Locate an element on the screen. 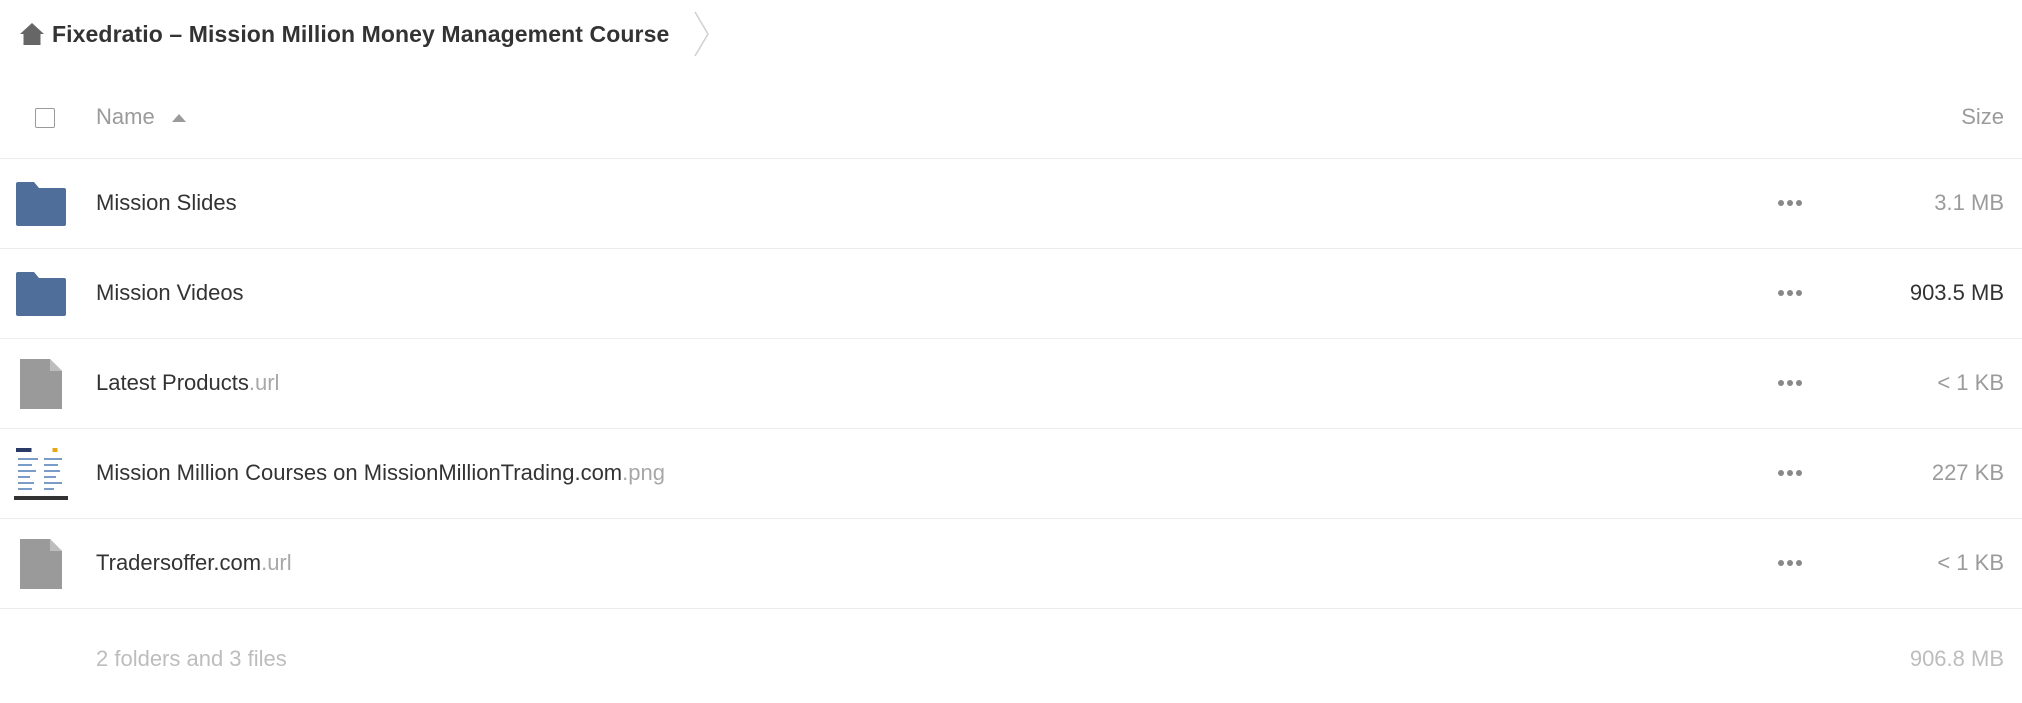  image-thumbnail is located at coordinates (41, 474).